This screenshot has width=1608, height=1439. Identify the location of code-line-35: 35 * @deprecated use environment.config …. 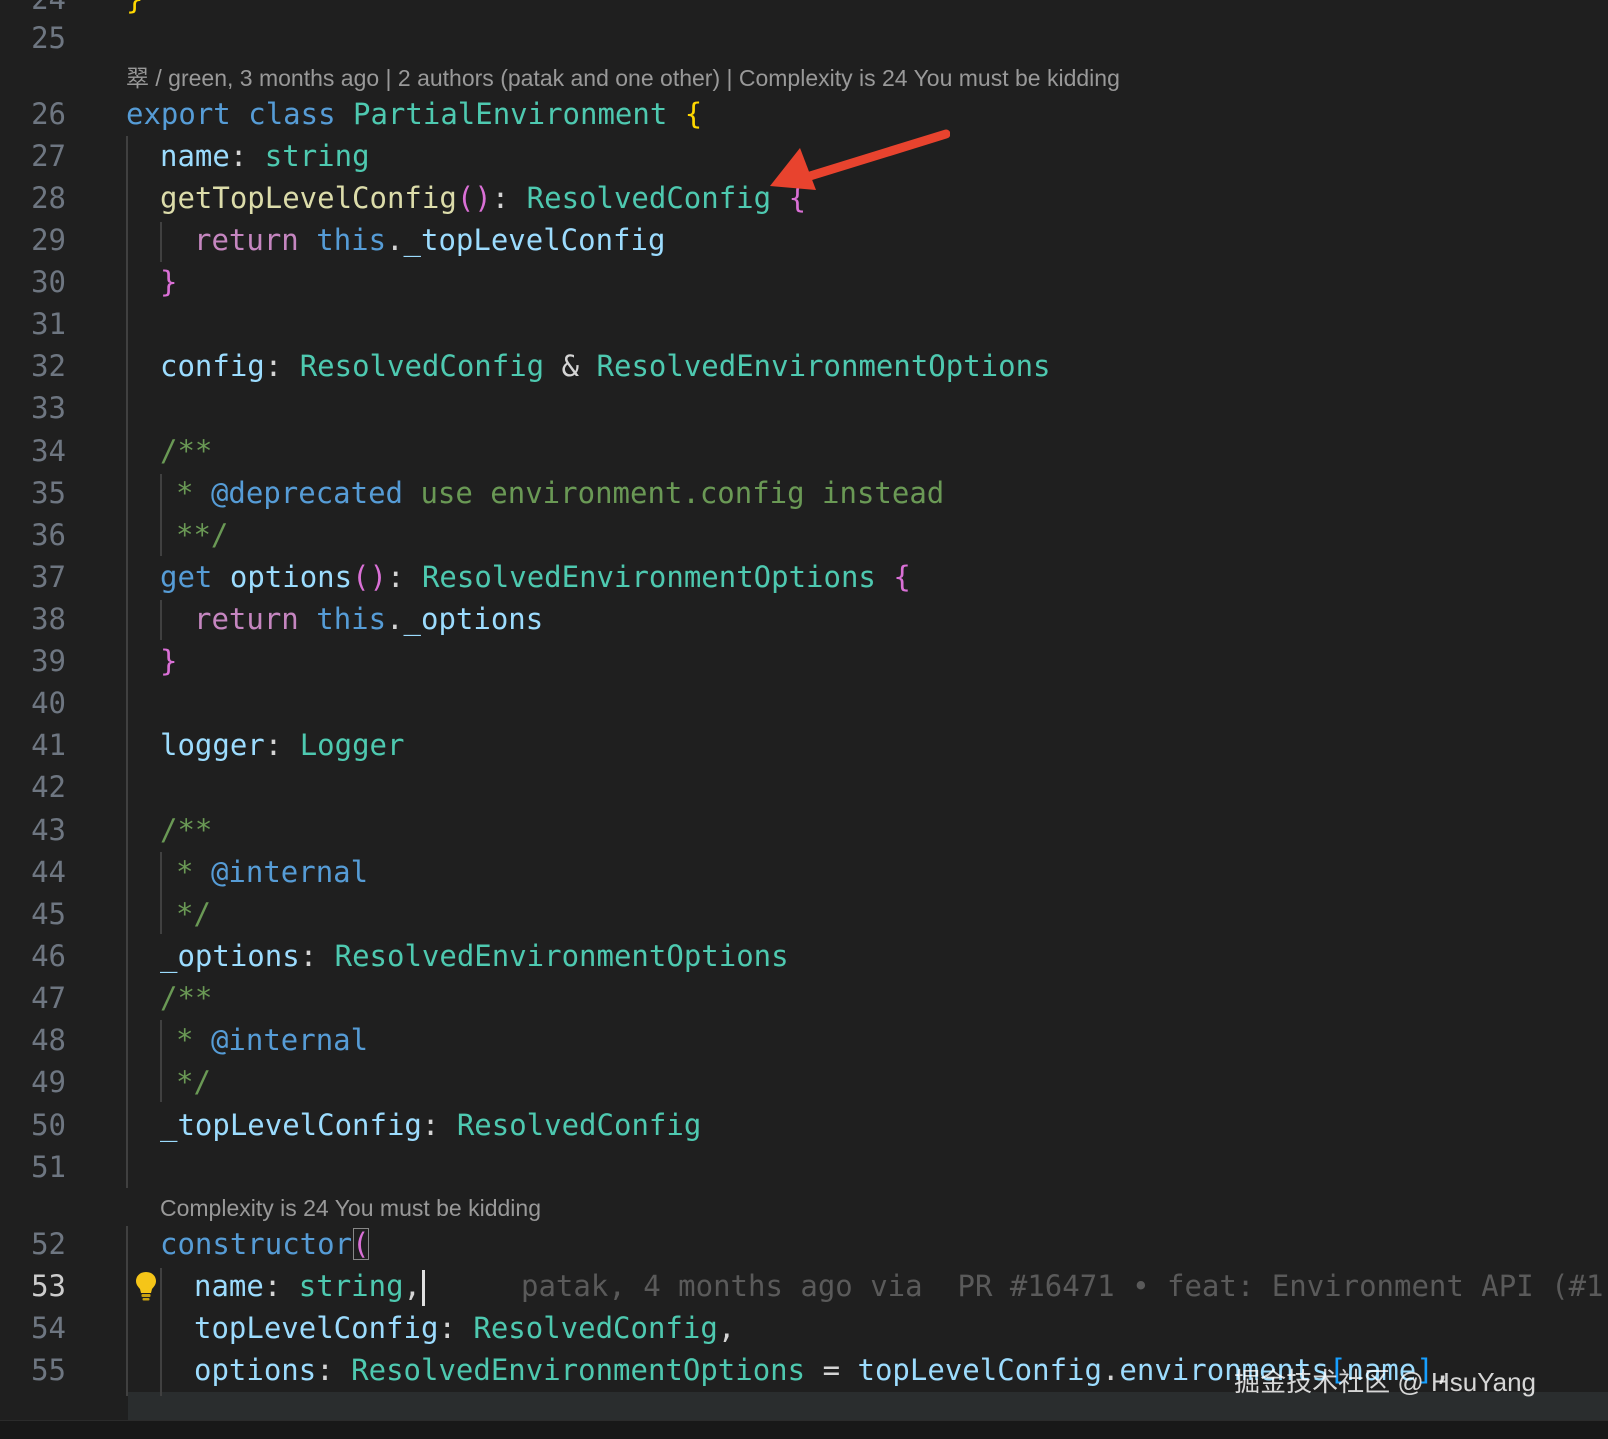
(804, 493).